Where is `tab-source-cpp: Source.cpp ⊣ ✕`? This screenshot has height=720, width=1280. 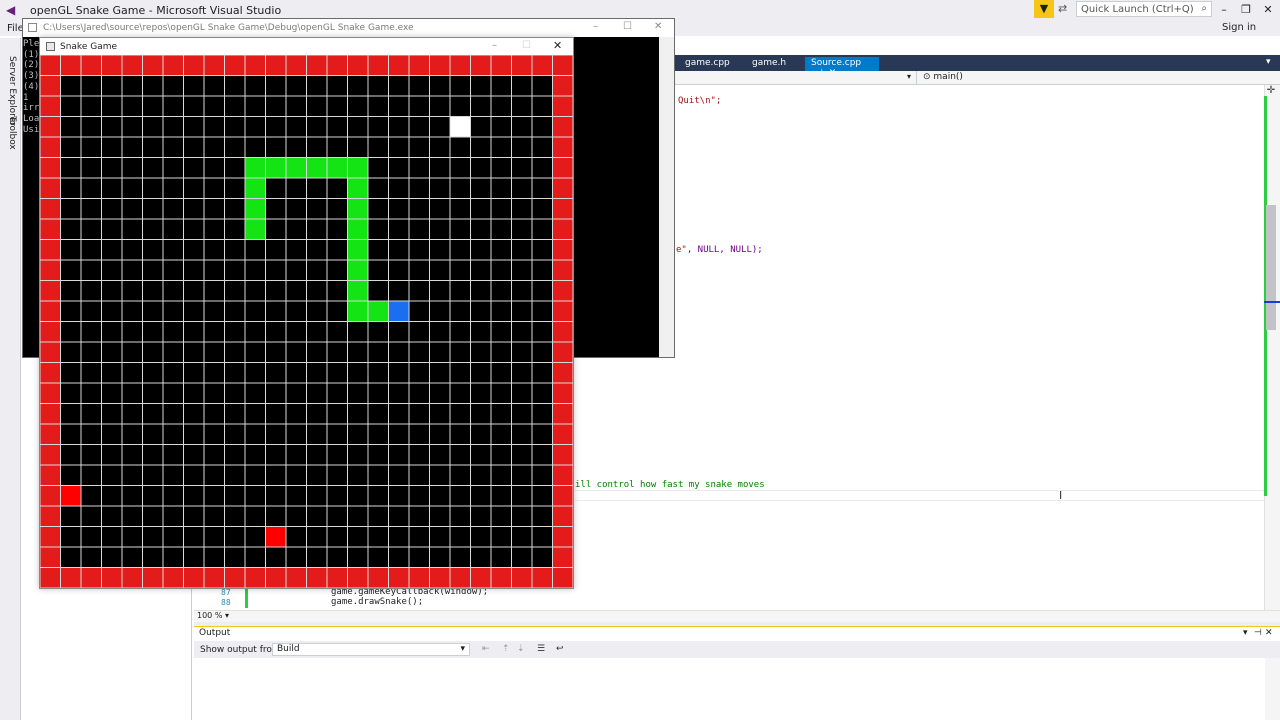
tab-source-cpp: Source.cpp ⊣ ✕ is located at coordinates (842, 67).